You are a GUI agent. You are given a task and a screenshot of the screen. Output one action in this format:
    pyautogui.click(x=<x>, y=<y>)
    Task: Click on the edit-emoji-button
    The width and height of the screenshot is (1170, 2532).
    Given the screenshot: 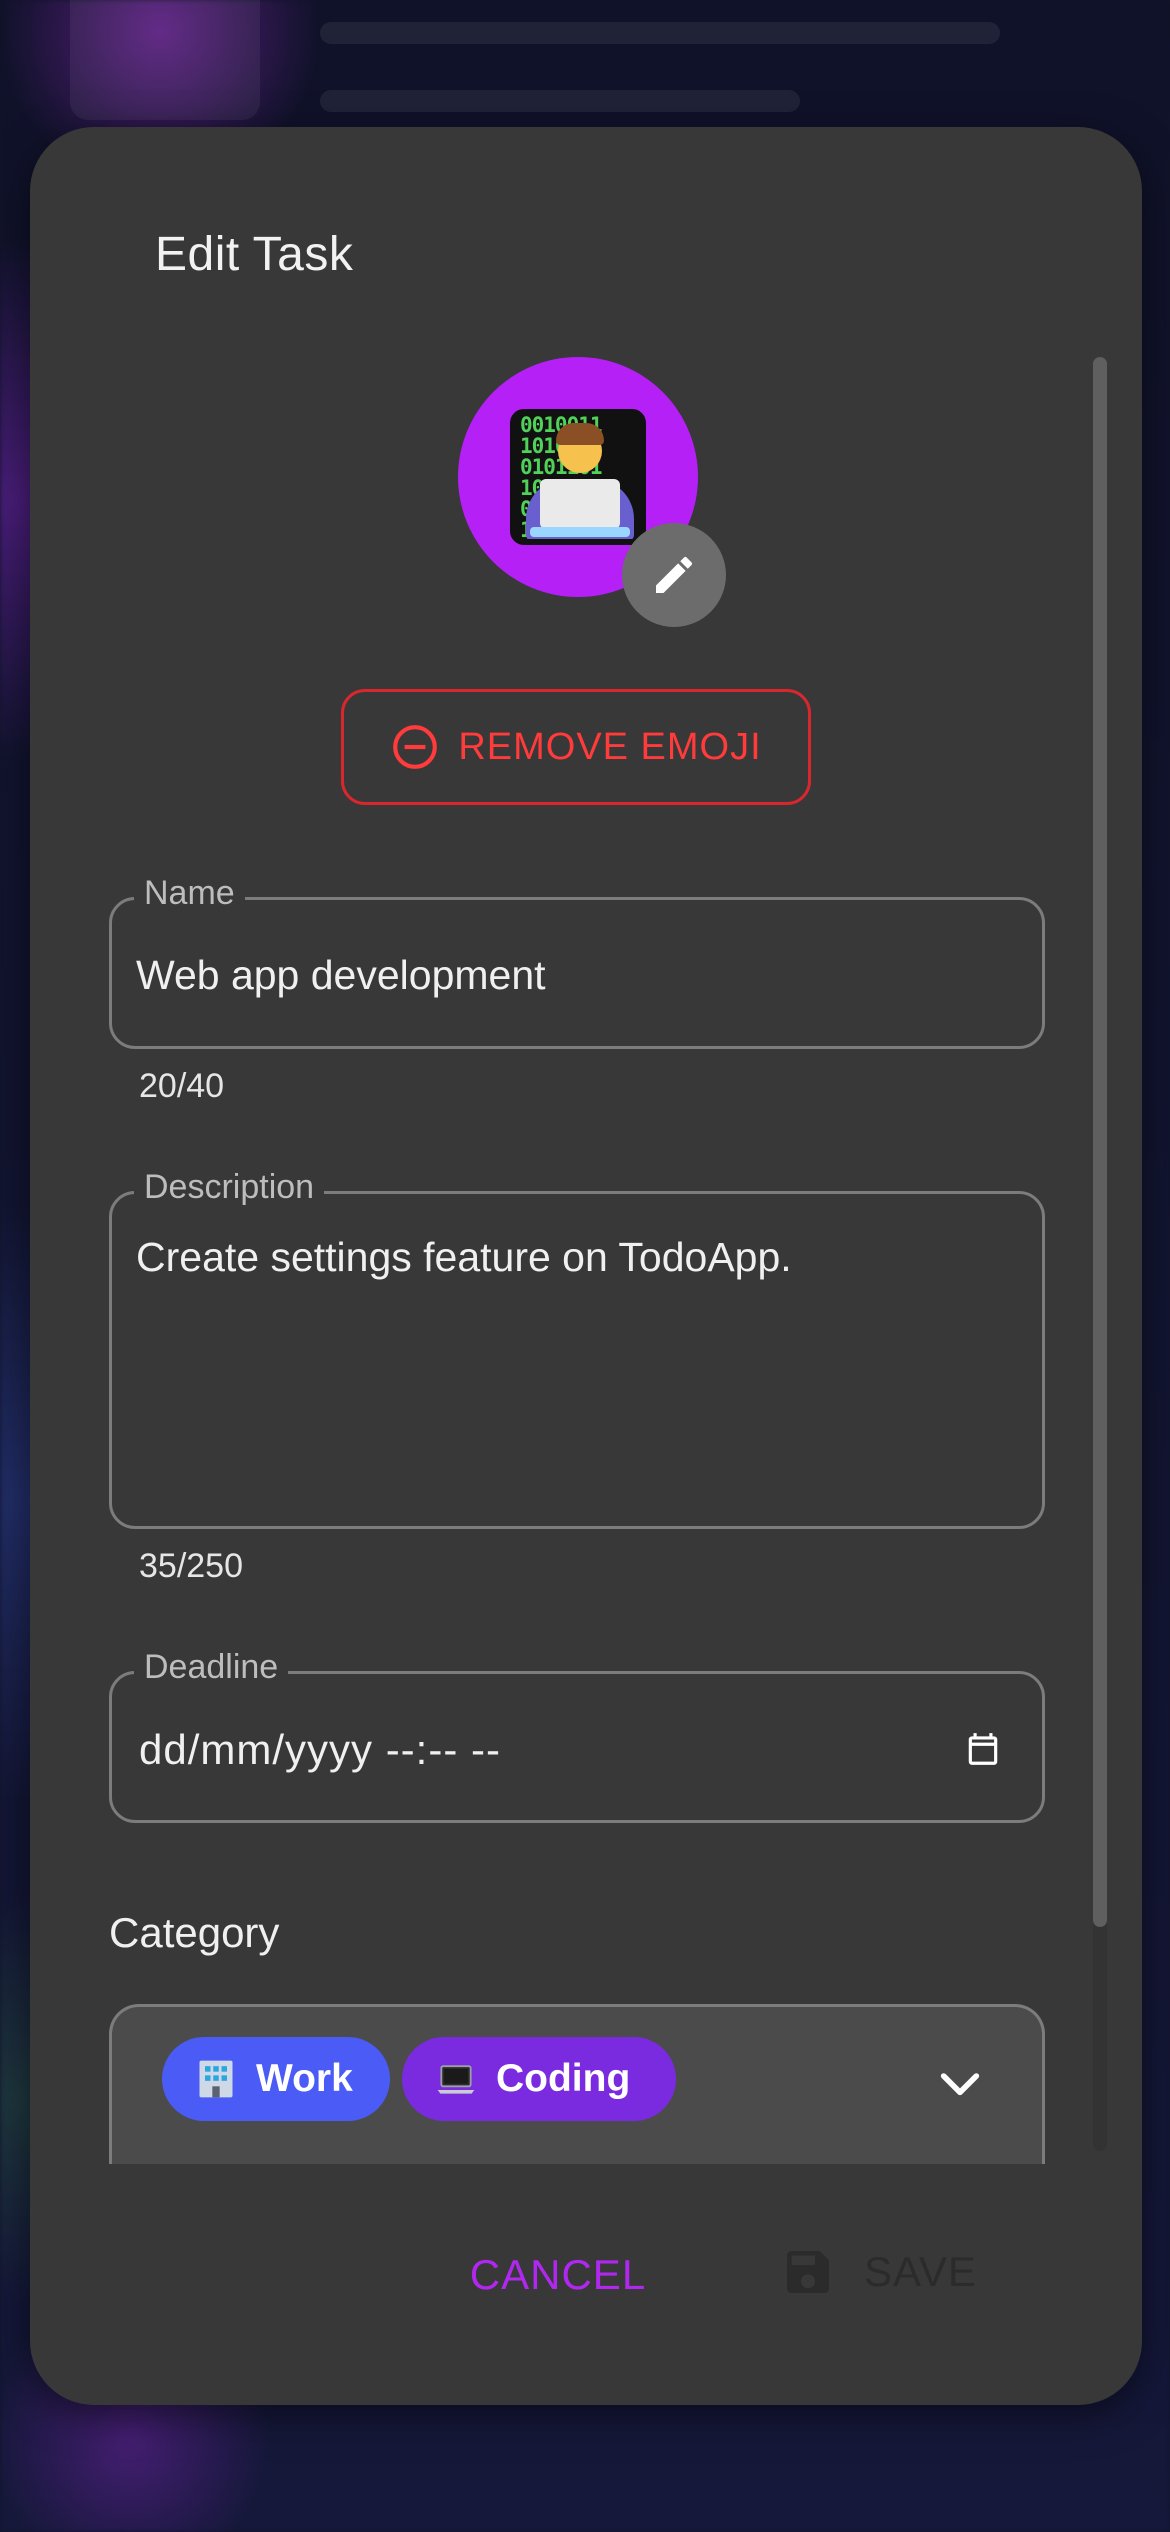 What is the action you would take?
    pyautogui.click(x=674, y=575)
    